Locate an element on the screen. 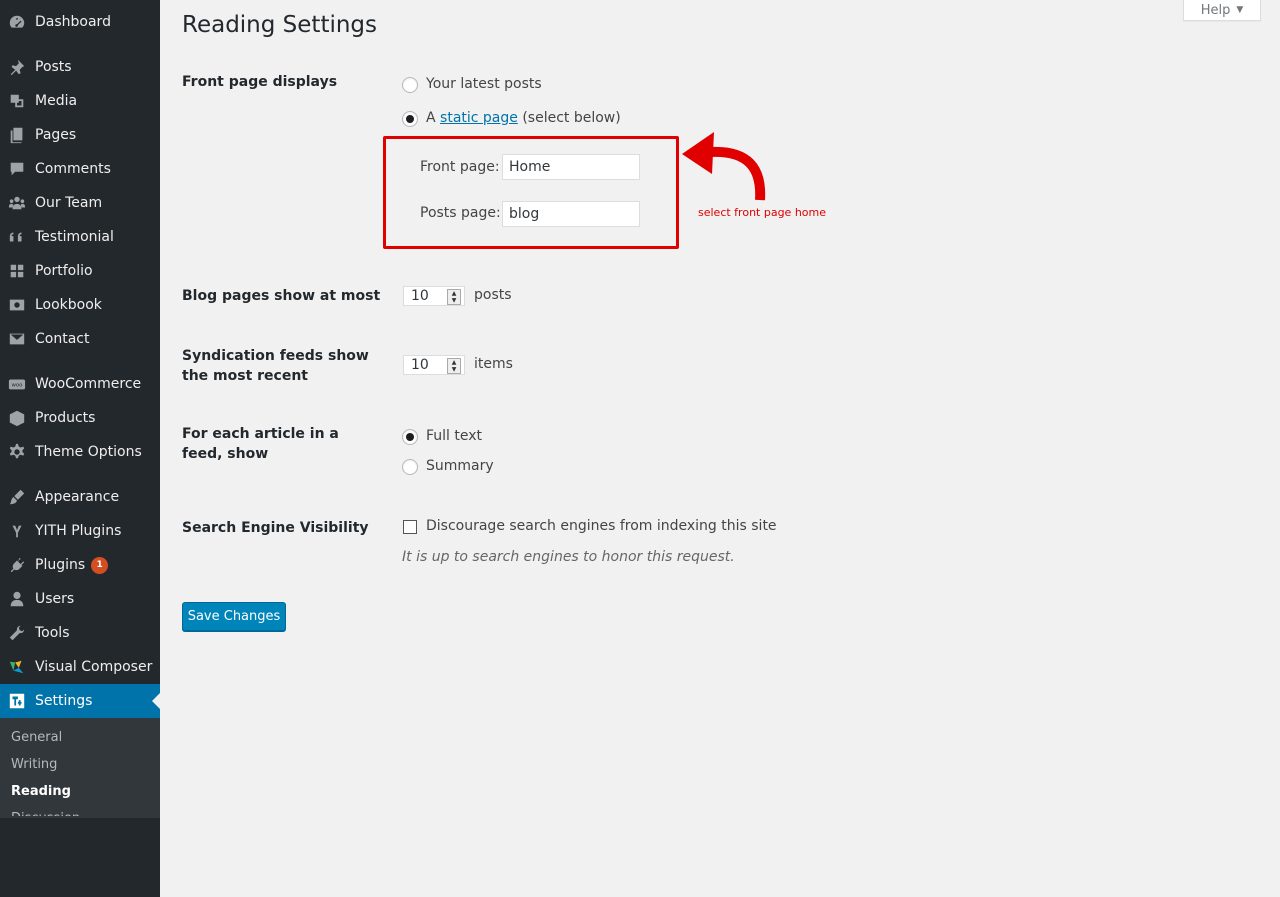 The image size is (1280, 897). caret-down-icon: ▼ is located at coordinates (1240, 10).